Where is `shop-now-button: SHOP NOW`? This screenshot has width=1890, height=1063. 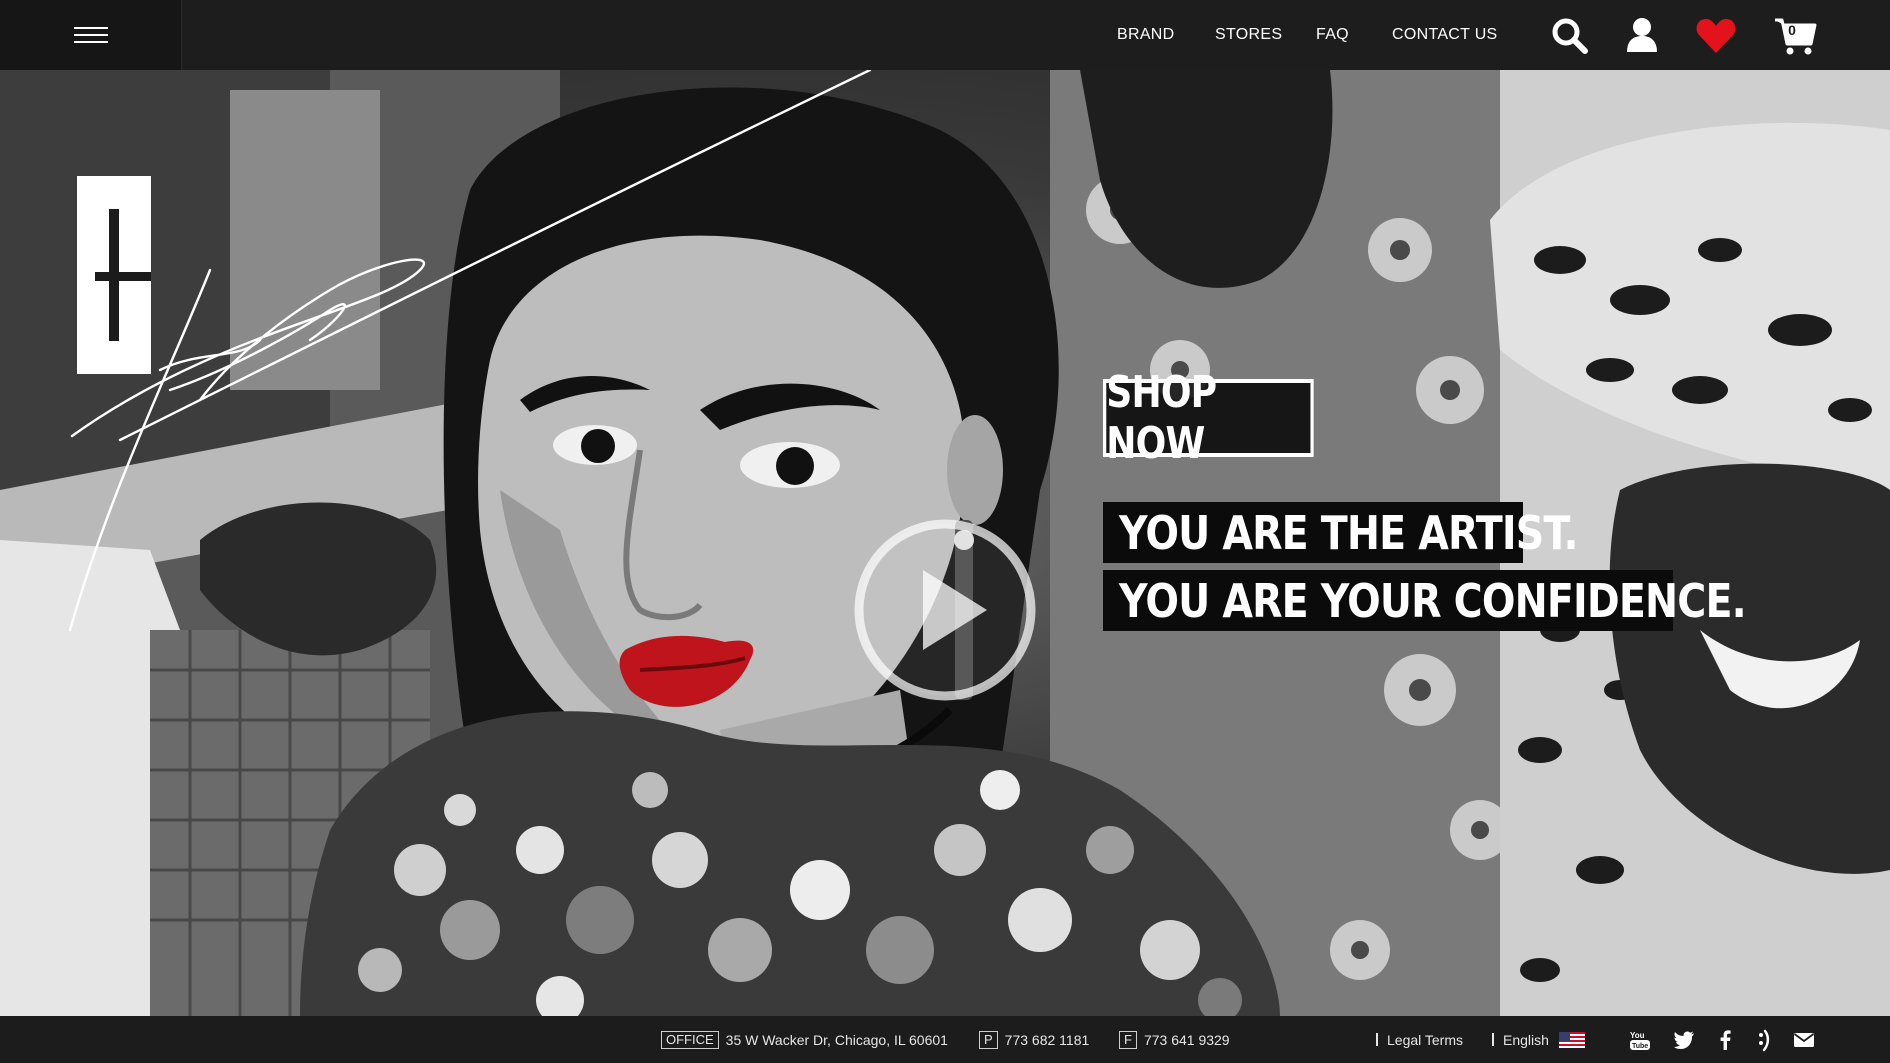
shop-now-button: SHOP NOW is located at coordinates (1208, 418).